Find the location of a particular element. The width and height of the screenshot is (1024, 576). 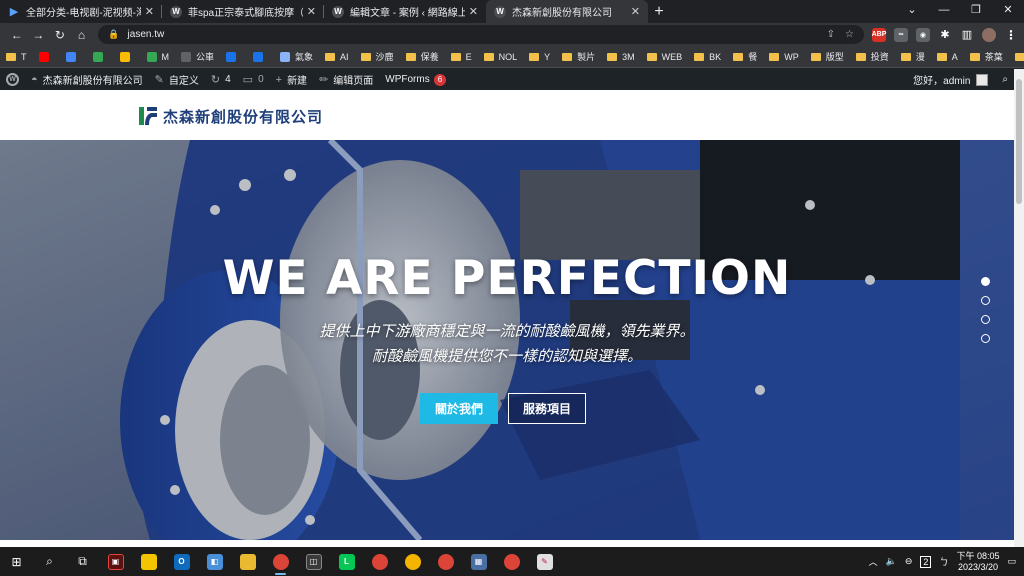

profile-avatar is located at coordinates (988, 34).